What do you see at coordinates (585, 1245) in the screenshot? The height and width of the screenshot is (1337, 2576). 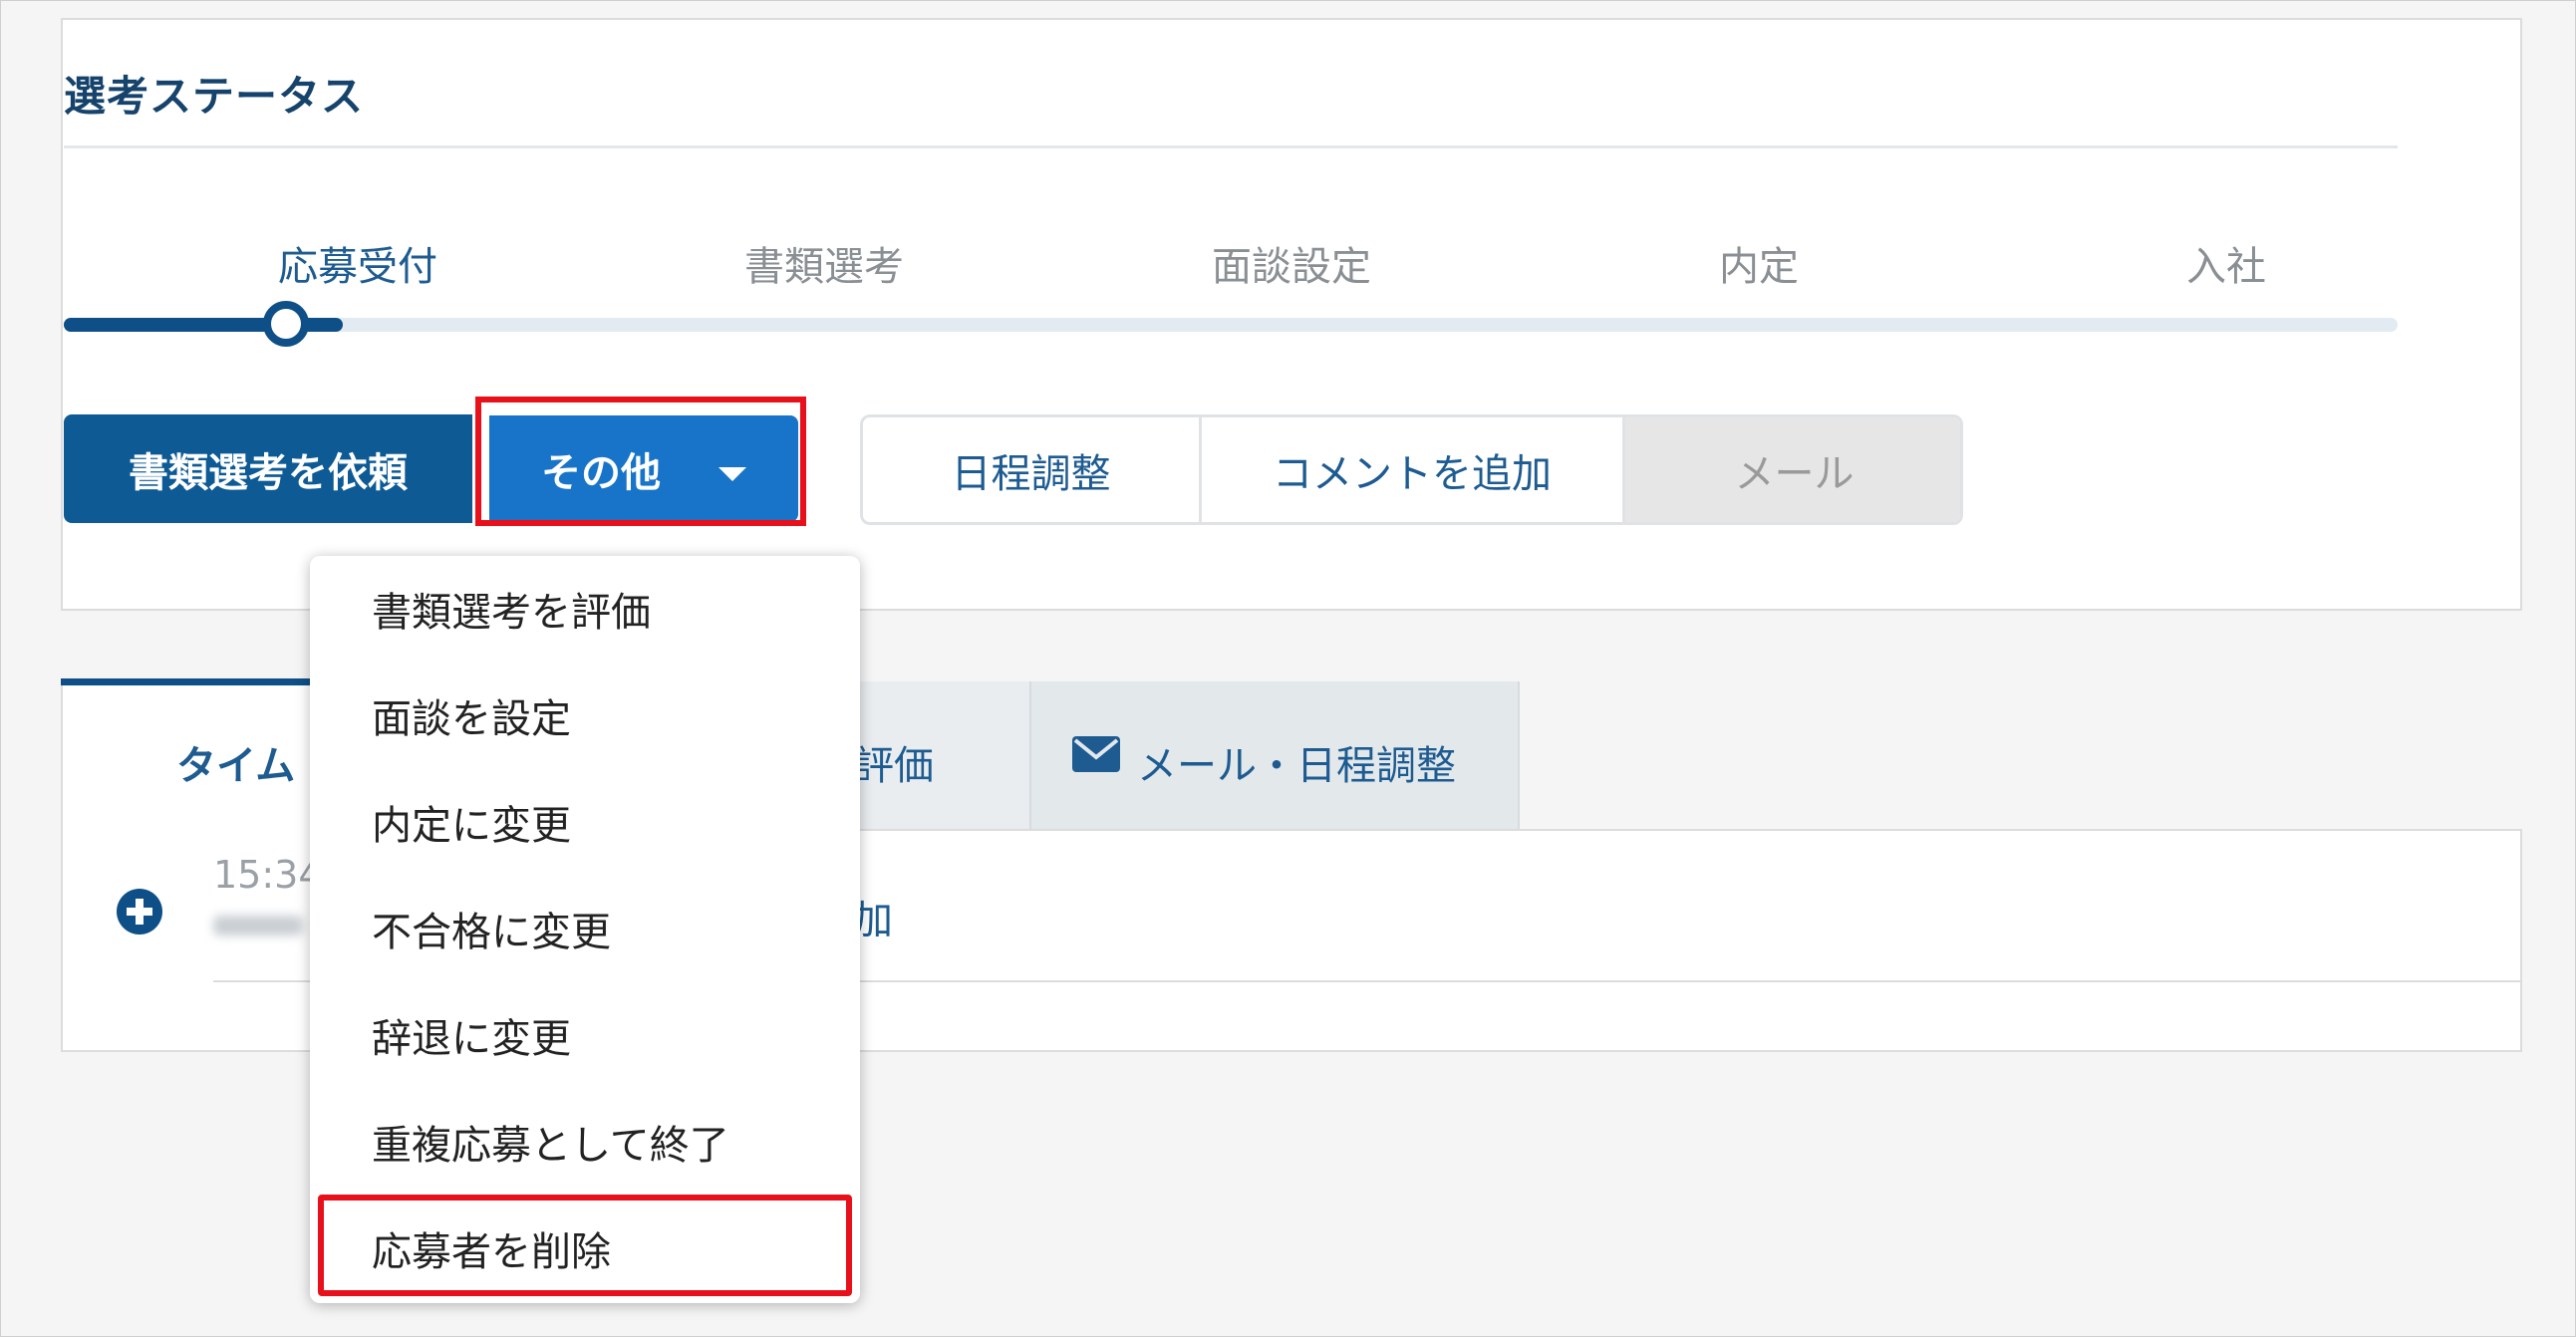 I see `highlight-delete-applicant` at bounding box center [585, 1245].